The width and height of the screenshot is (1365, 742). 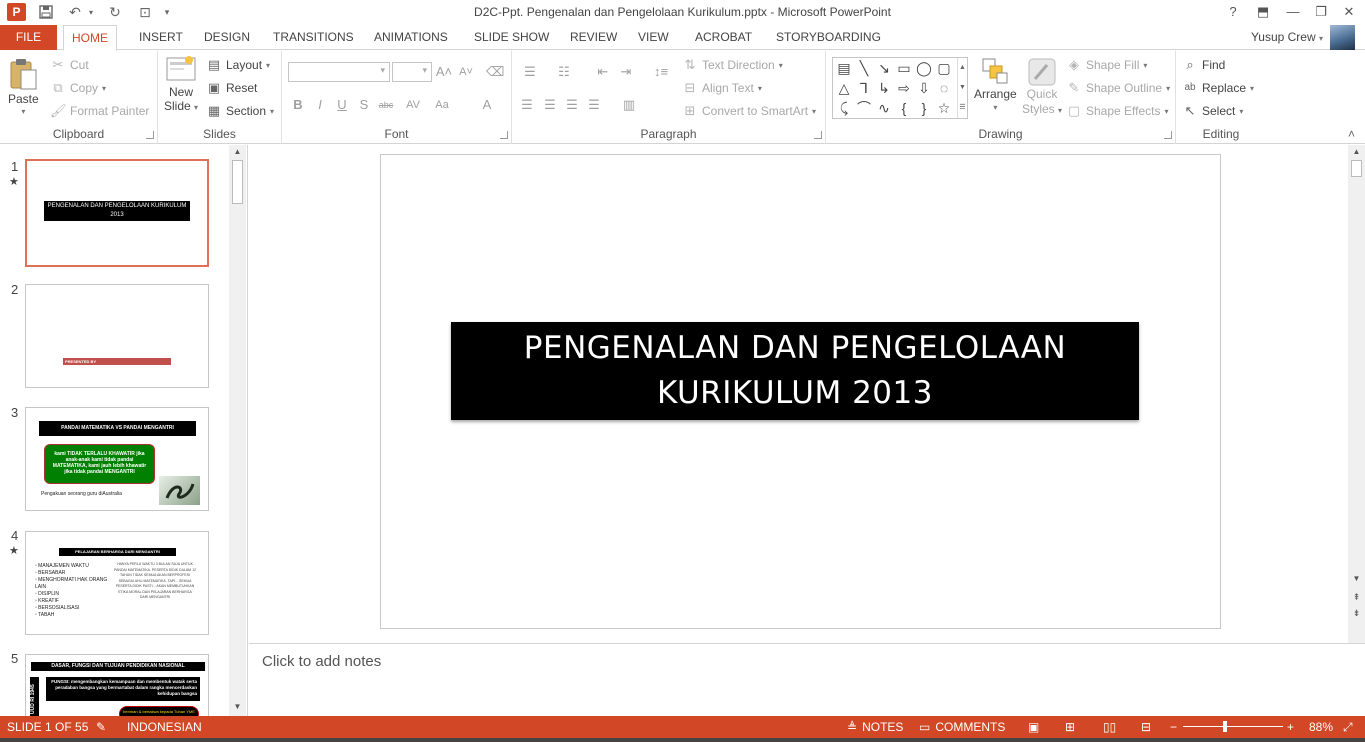 I want to click on paste-button: Paste ▾, so click(x=23, y=86).